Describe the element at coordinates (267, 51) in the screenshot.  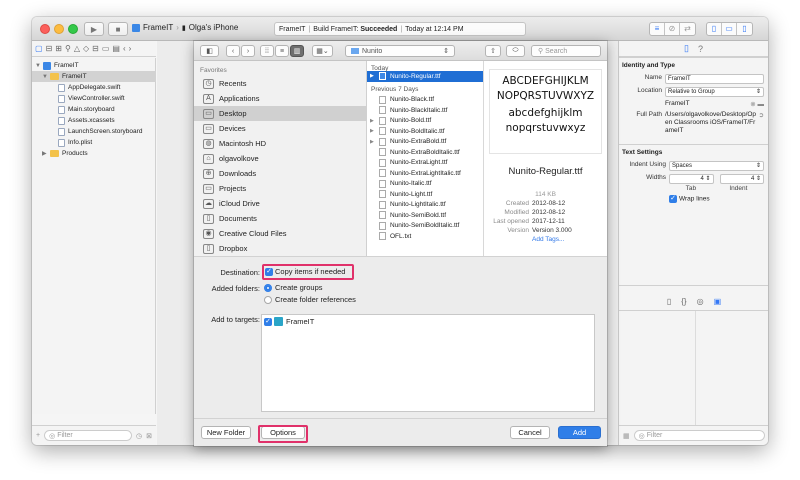
I see `icon-view-button: ⁞⁞` at that location.